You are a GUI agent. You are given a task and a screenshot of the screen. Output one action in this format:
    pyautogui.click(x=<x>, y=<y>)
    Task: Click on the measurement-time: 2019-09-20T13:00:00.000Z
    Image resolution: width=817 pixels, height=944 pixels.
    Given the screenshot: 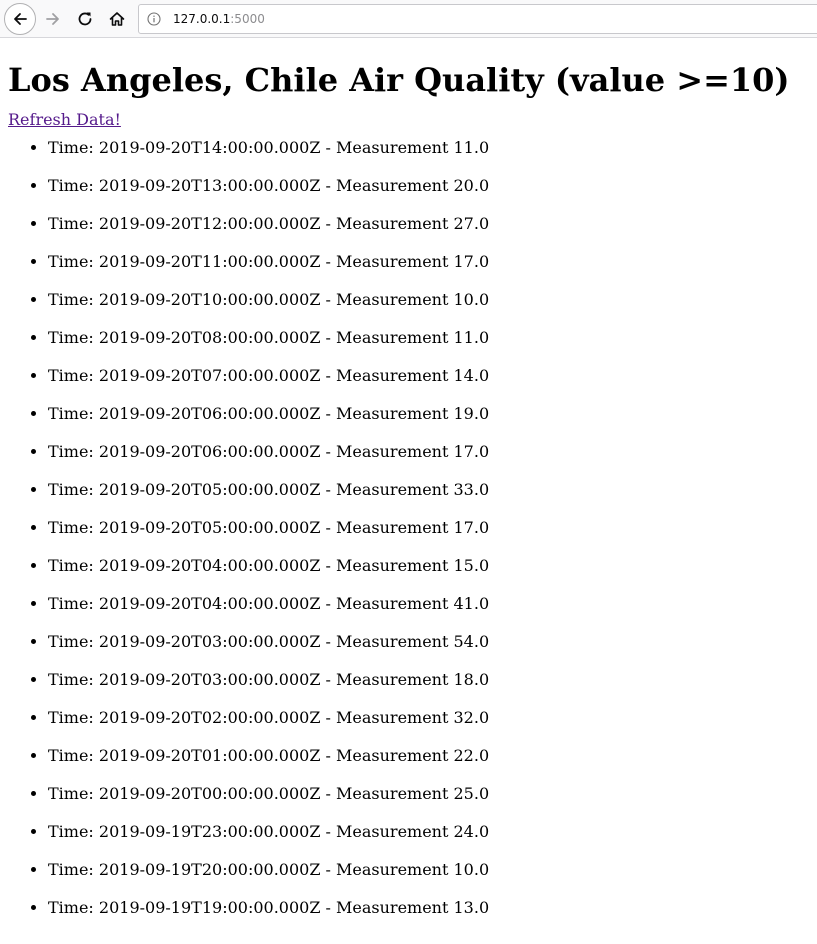 What is the action you would take?
    pyautogui.click(x=209, y=185)
    